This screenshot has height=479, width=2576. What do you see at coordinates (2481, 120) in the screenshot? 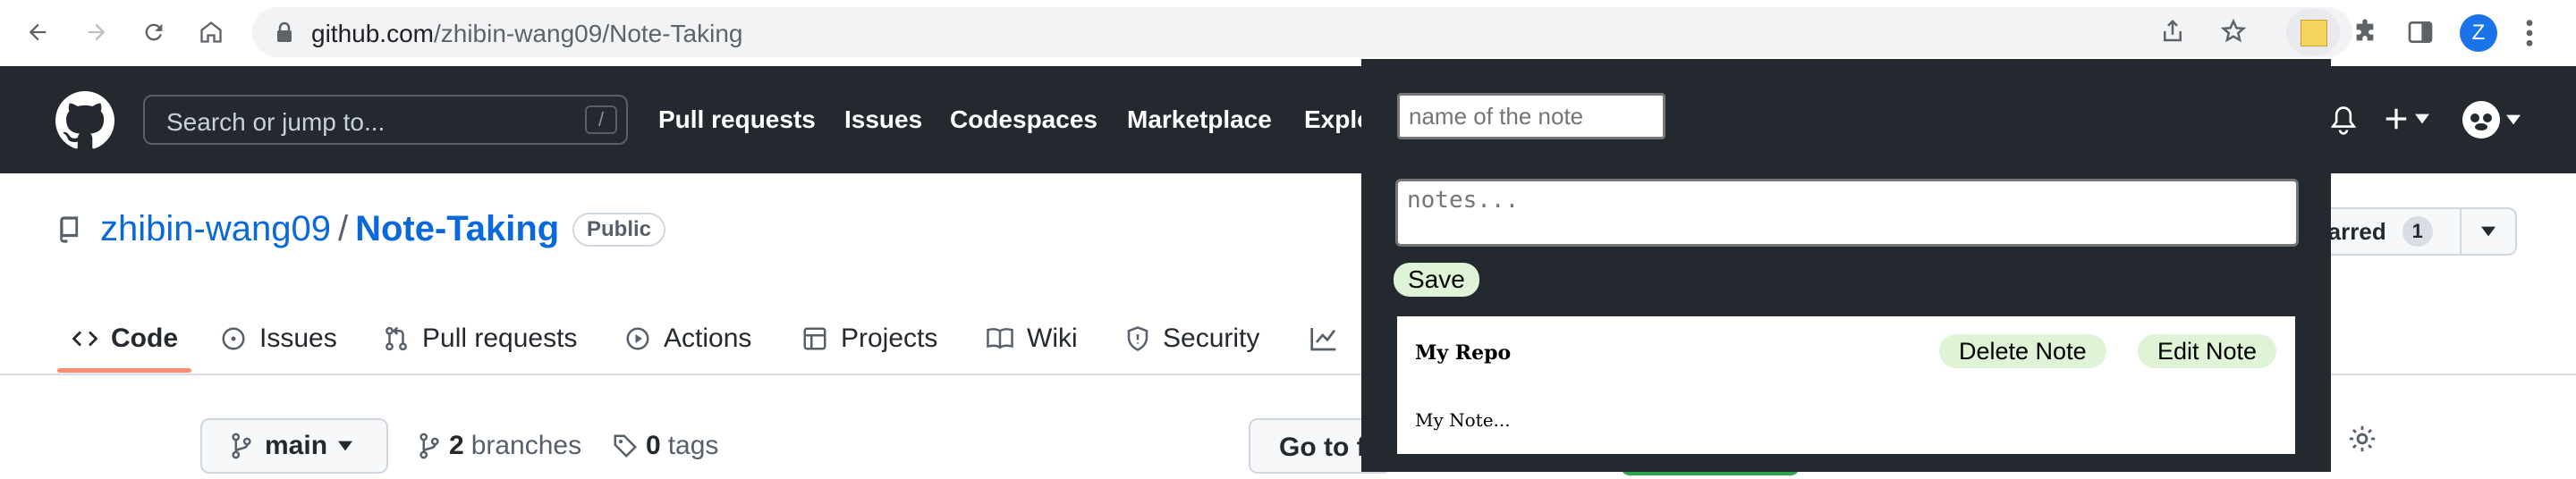
I see `avatar` at bounding box center [2481, 120].